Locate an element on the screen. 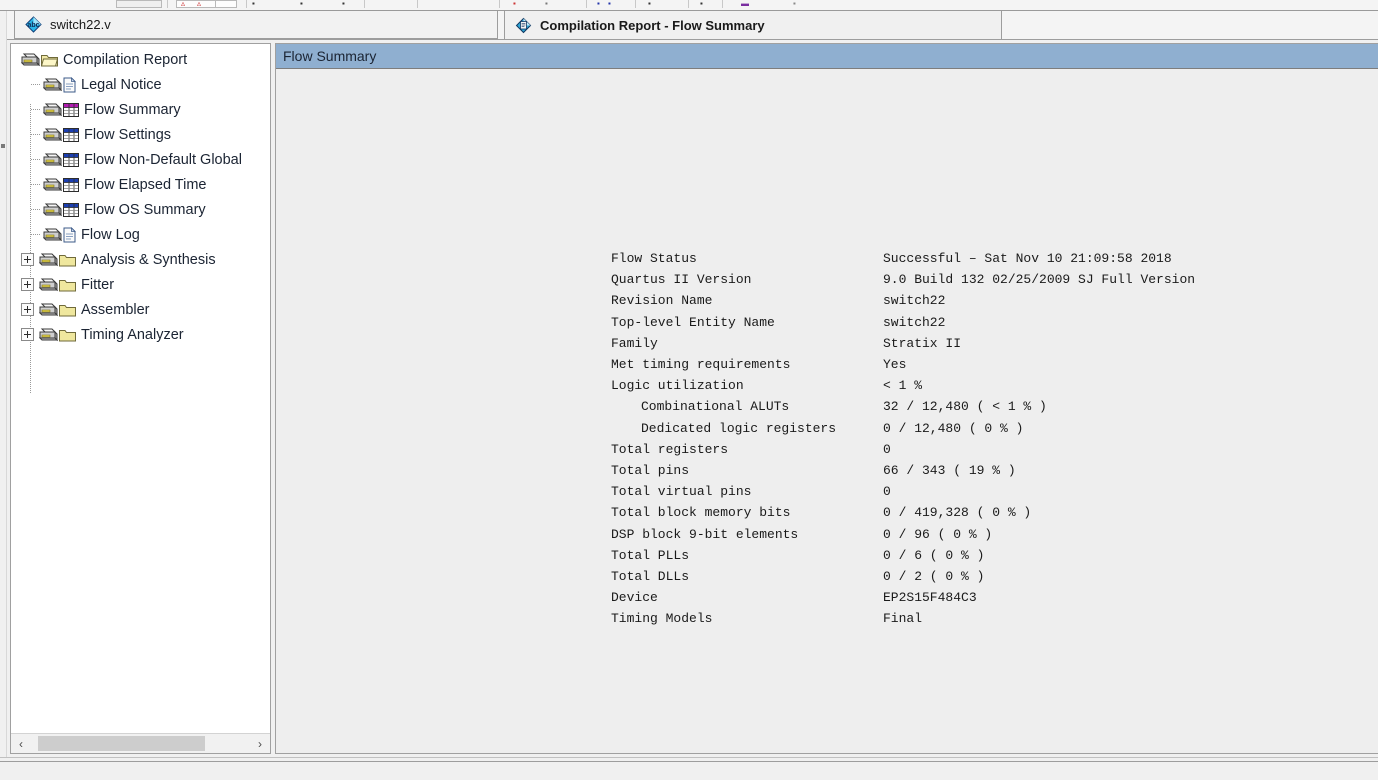 The width and height of the screenshot is (1378, 780). abc-diamond-icon: abc is located at coordinates (33, 24).